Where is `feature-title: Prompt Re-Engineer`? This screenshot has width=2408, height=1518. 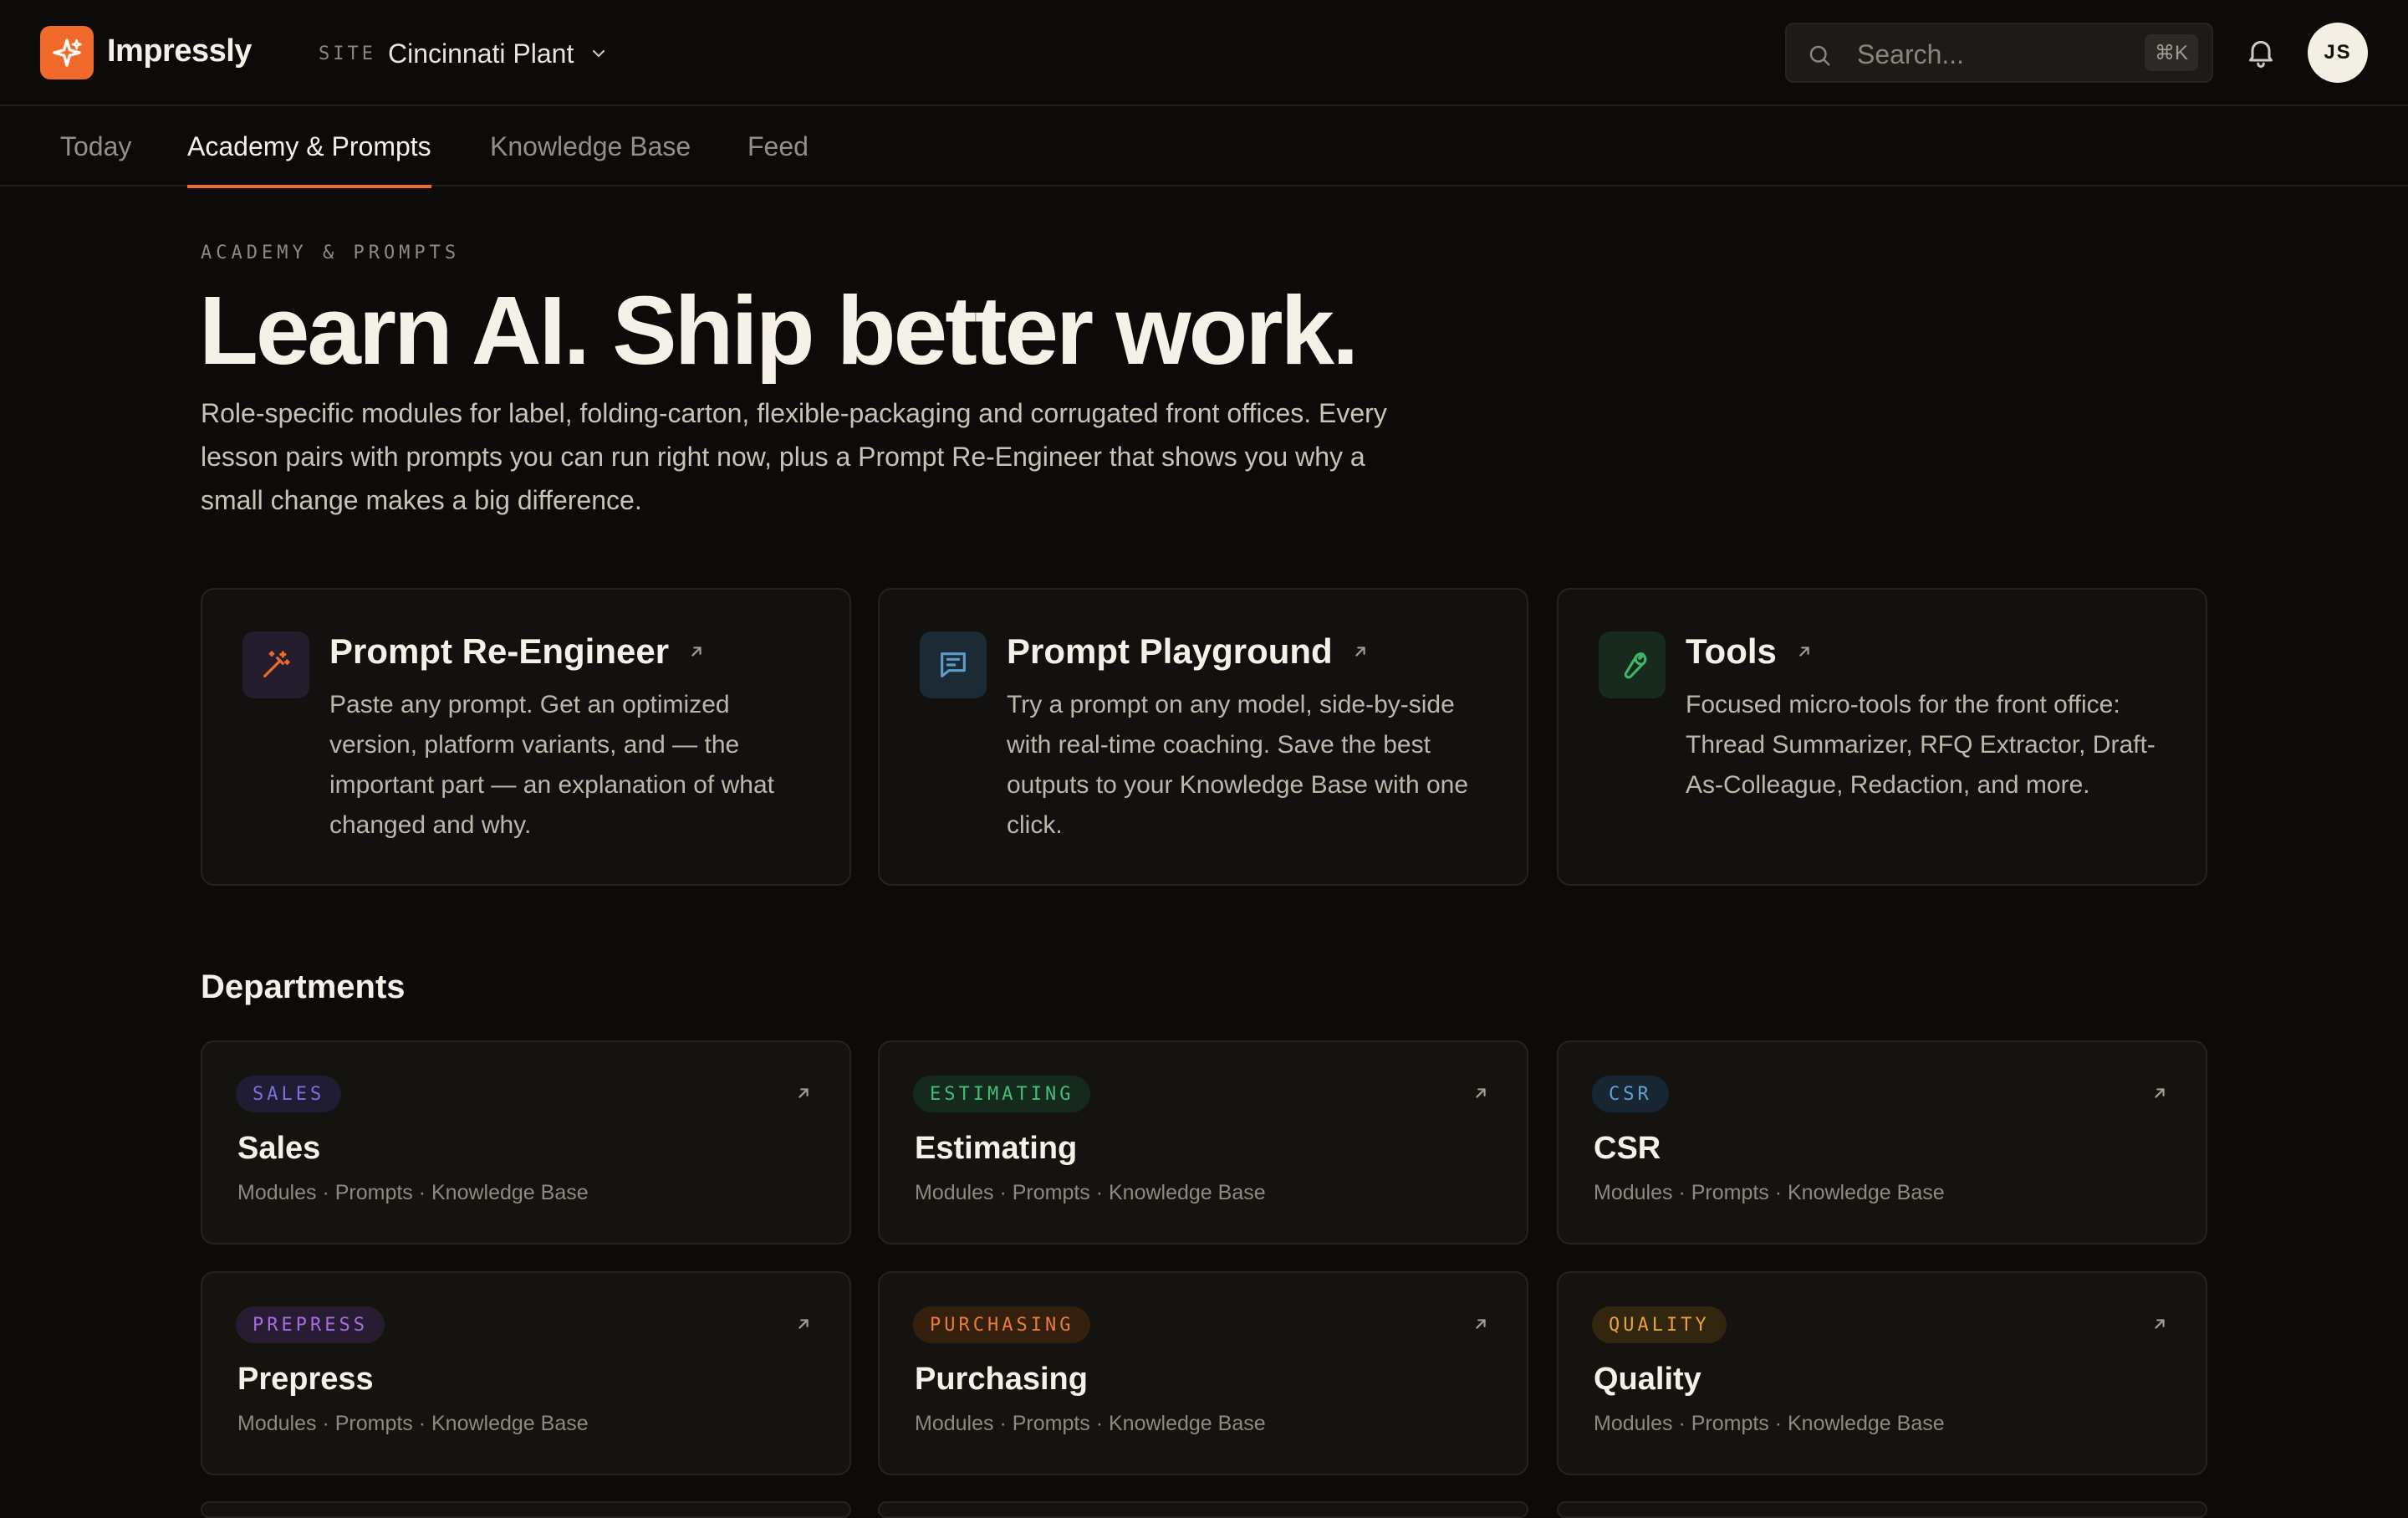 feature-title: Prompt Re-Engineer is located at coordinates (517, 651).